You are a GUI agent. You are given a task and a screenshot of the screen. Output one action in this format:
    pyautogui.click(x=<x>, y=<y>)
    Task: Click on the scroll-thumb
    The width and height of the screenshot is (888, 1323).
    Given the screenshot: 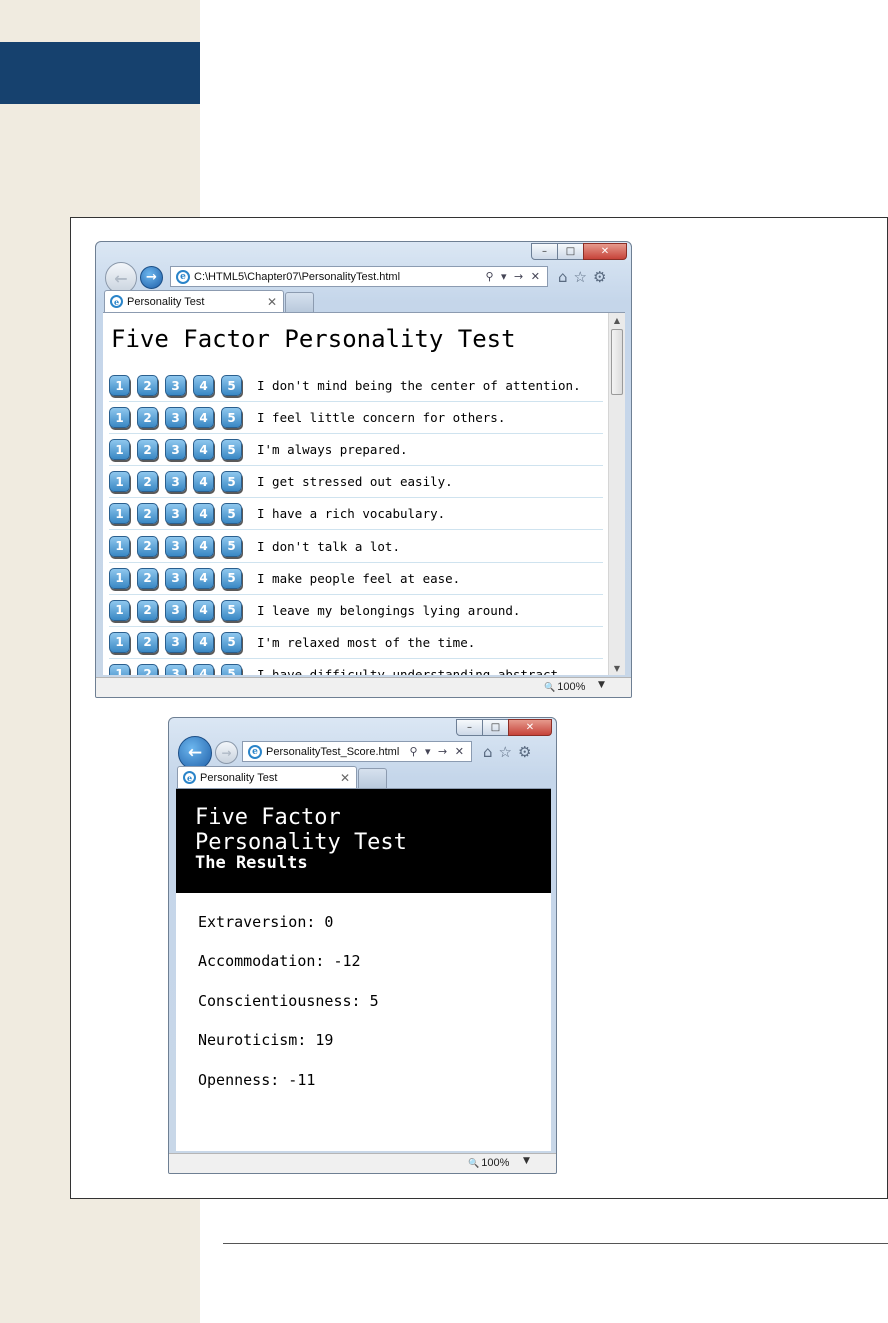 What is the action you would take?
    pyautogui.click(x=617, y=362)
    